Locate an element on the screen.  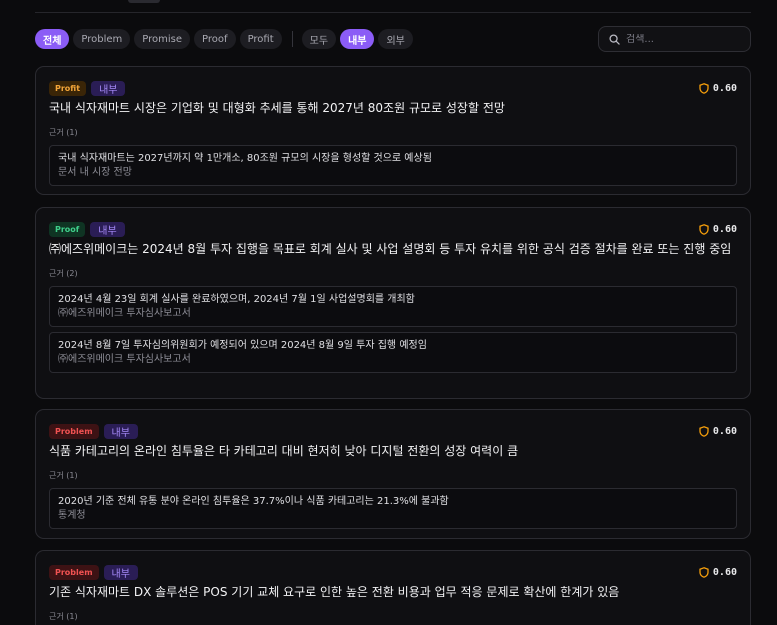
filter-divider is located at coordinates (292, 39).